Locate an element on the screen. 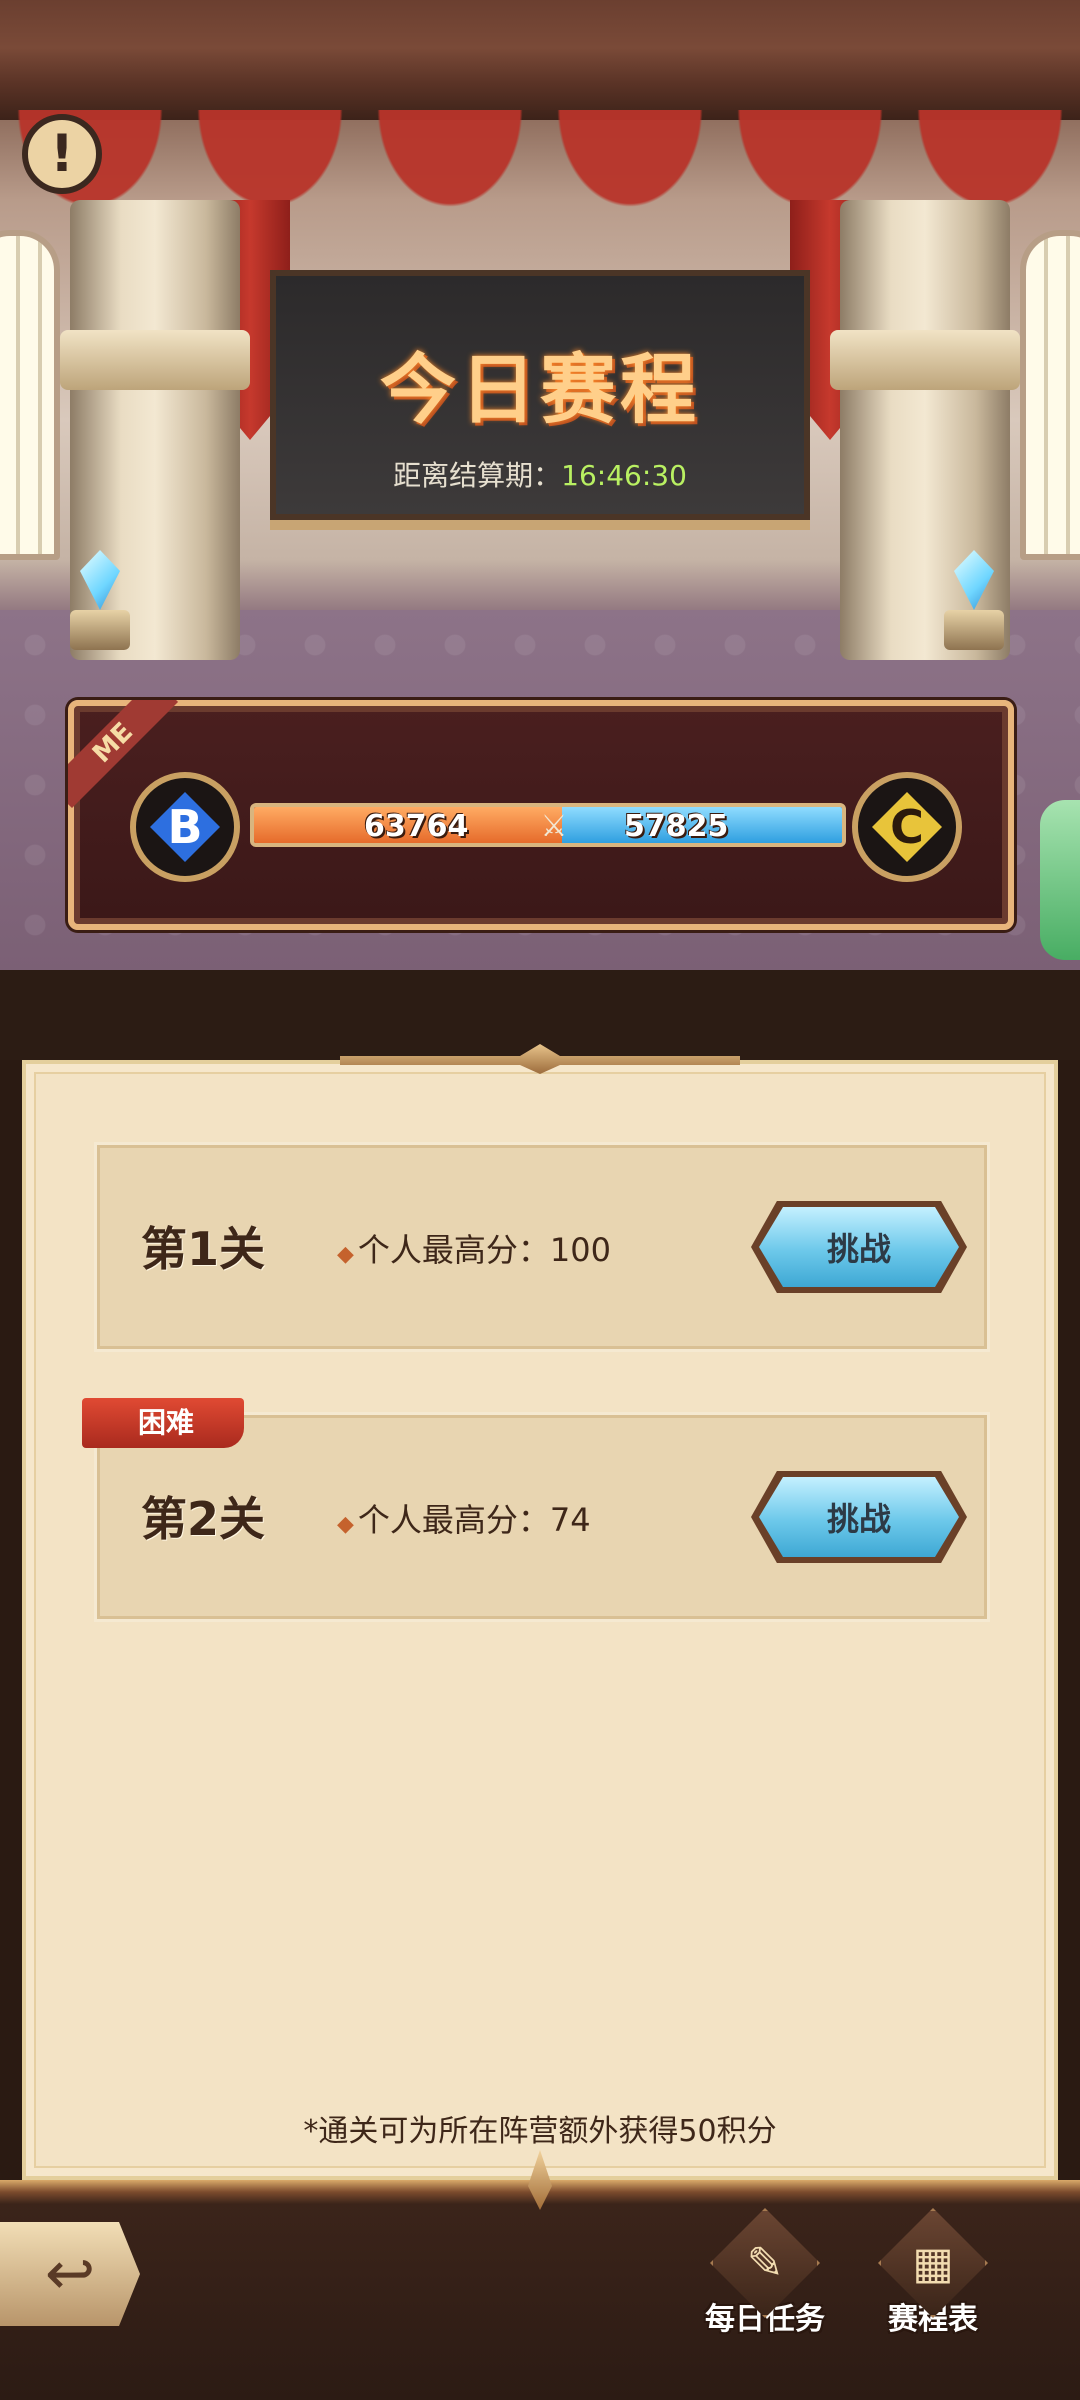 This screenshot has width=1080, height=2400. team-c-diamond: C is located at coordinates (907, 827).